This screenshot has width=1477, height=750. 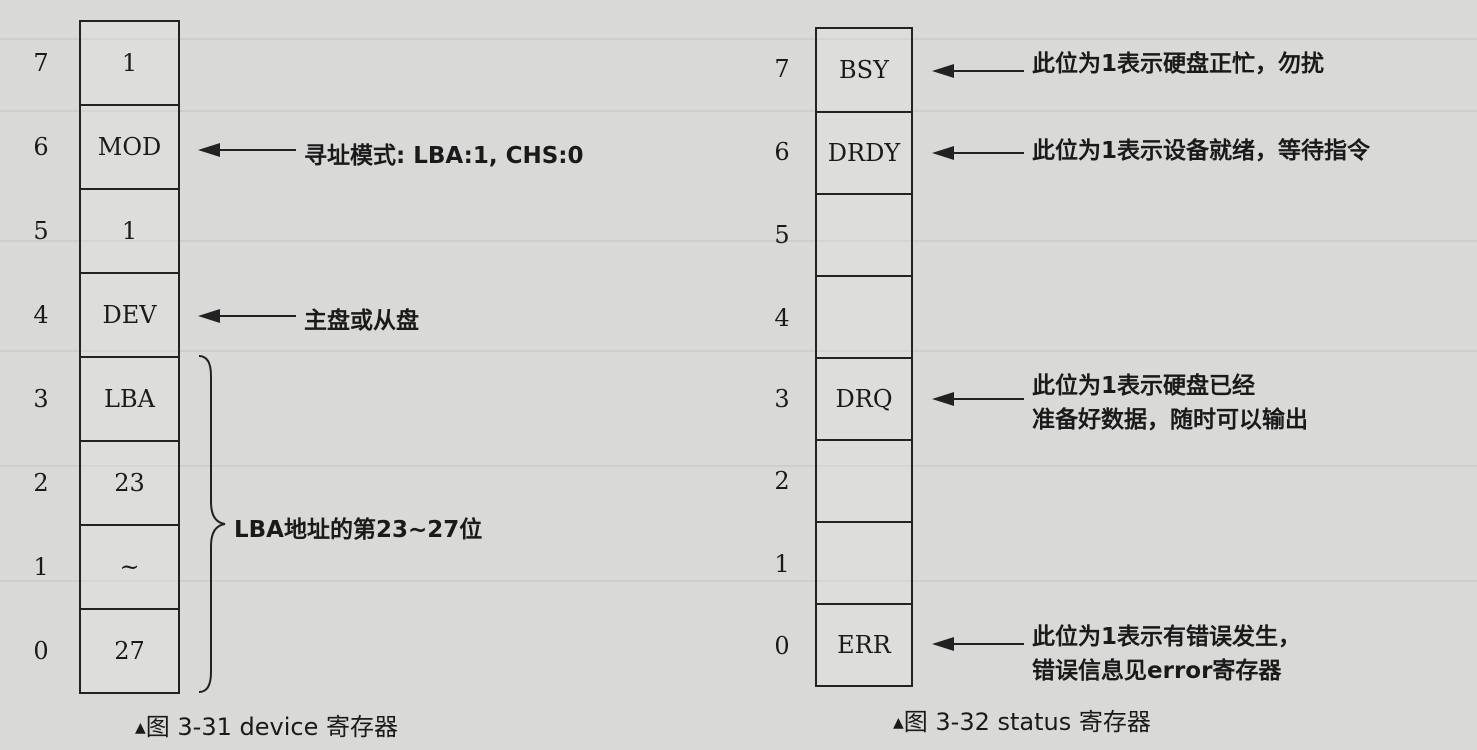 I want to click on dev-note: 主盘或从盘, so click(x=361, y=321).